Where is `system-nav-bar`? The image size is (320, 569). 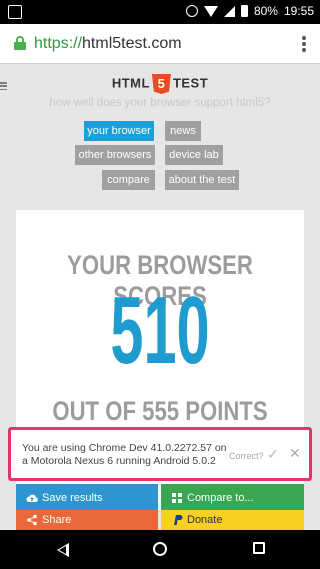 system-nav-bar is located at coordinates (160, 549).